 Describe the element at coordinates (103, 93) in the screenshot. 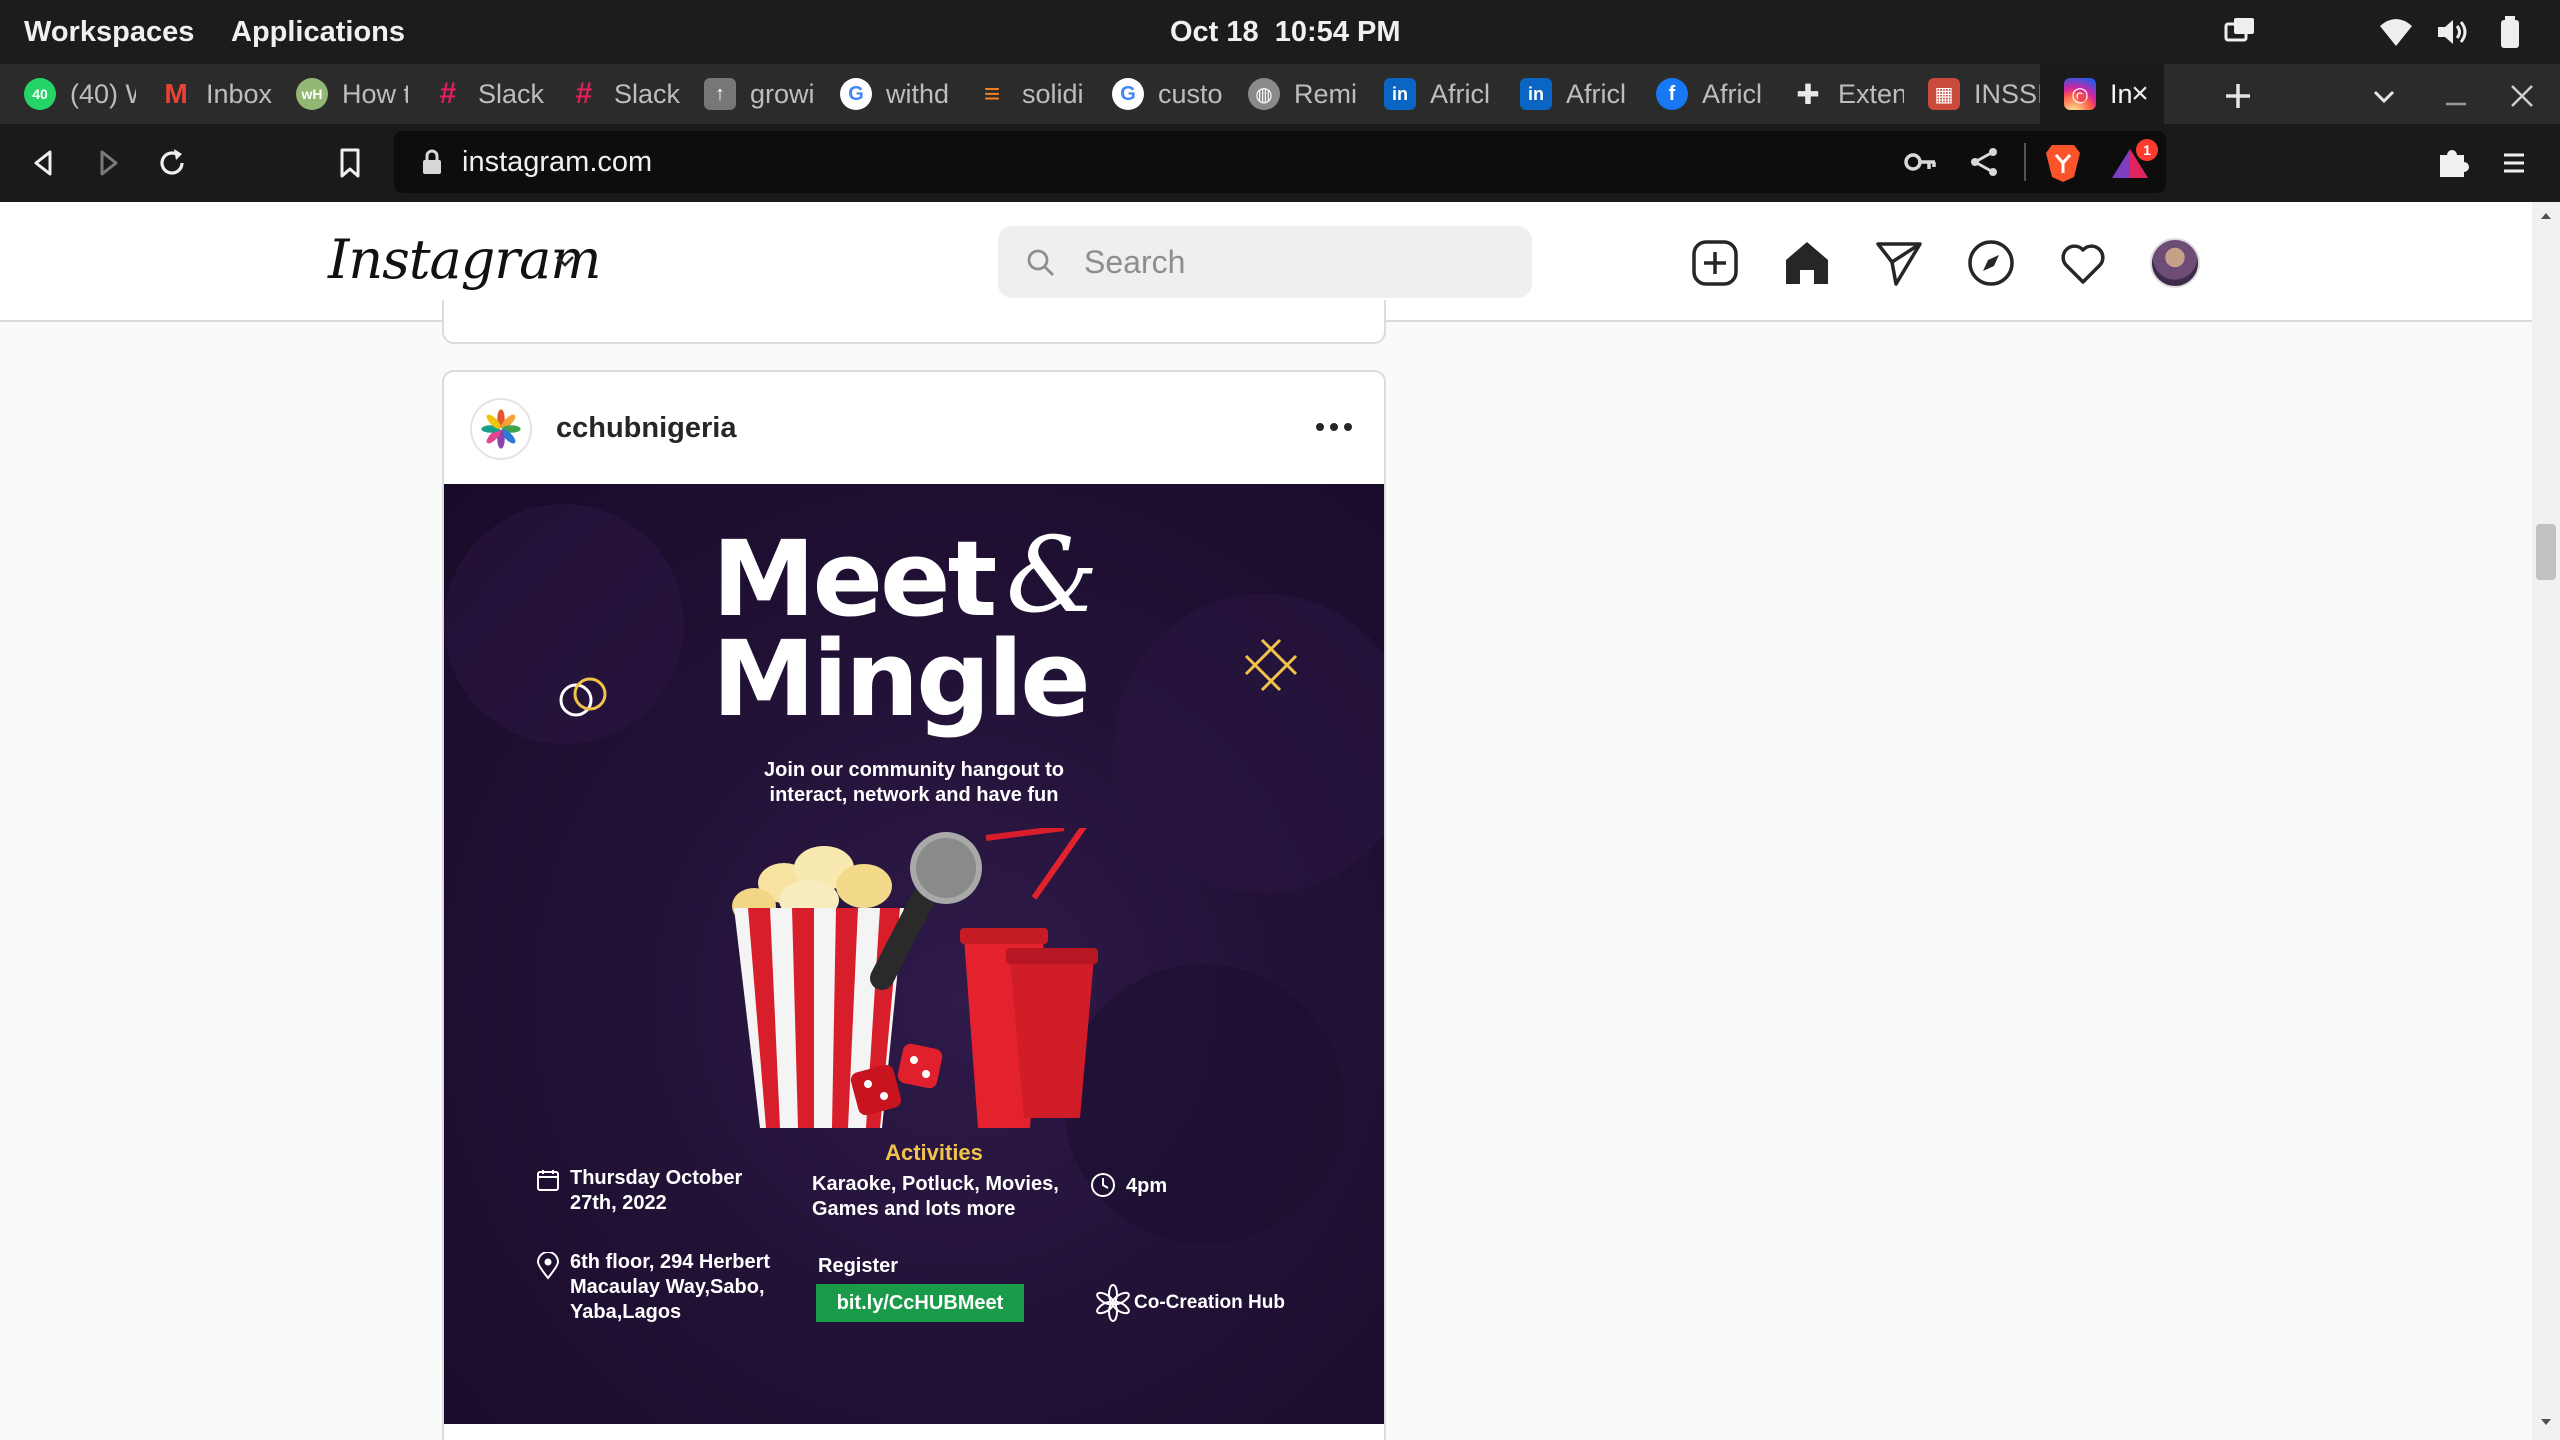

I see `tab-label: (40) W` at that location.